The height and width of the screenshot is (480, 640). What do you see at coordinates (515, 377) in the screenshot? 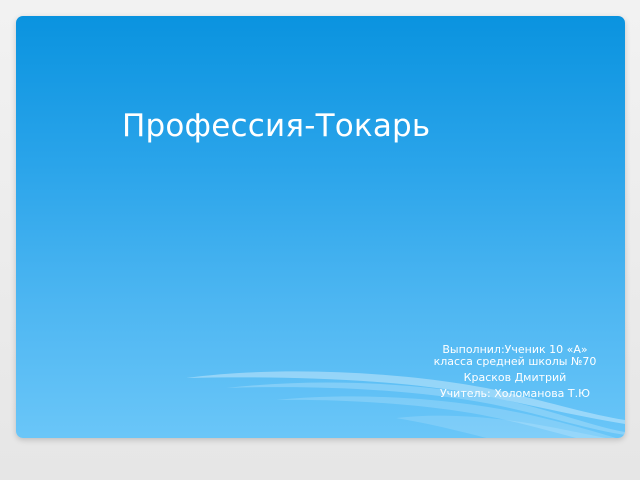
I see `subtitle-name-line: Красков Дмитрий` at bounding box center [515, 377].